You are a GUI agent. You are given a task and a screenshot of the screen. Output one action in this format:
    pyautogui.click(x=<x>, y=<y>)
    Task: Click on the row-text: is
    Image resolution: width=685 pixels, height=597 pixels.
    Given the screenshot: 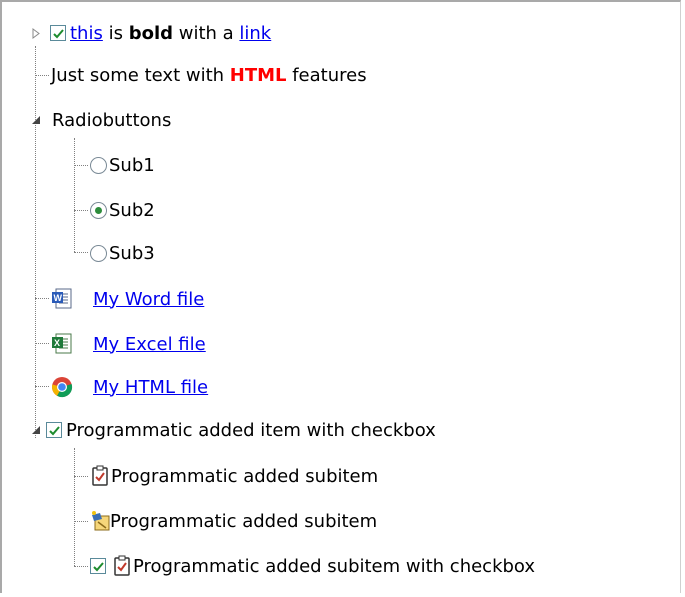 What is the action you would take?
    pyautogui.click(x=115, y=33)
    